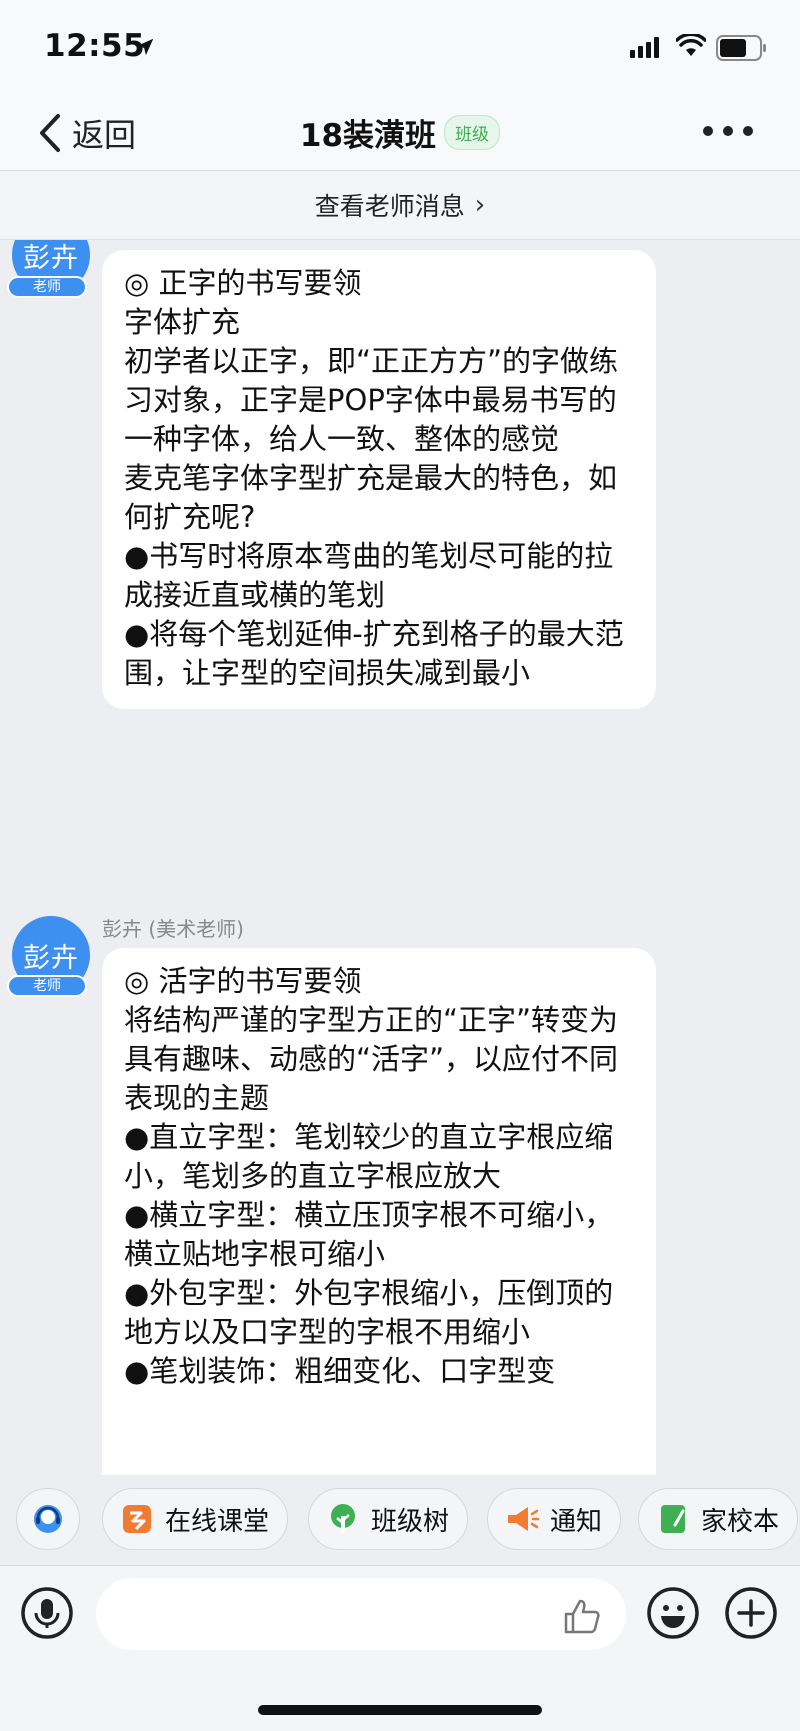 Image resolution: width=800 pixels, height=1731 pixels. I want to click on thumbs-up-icon, so click(582, 1616).